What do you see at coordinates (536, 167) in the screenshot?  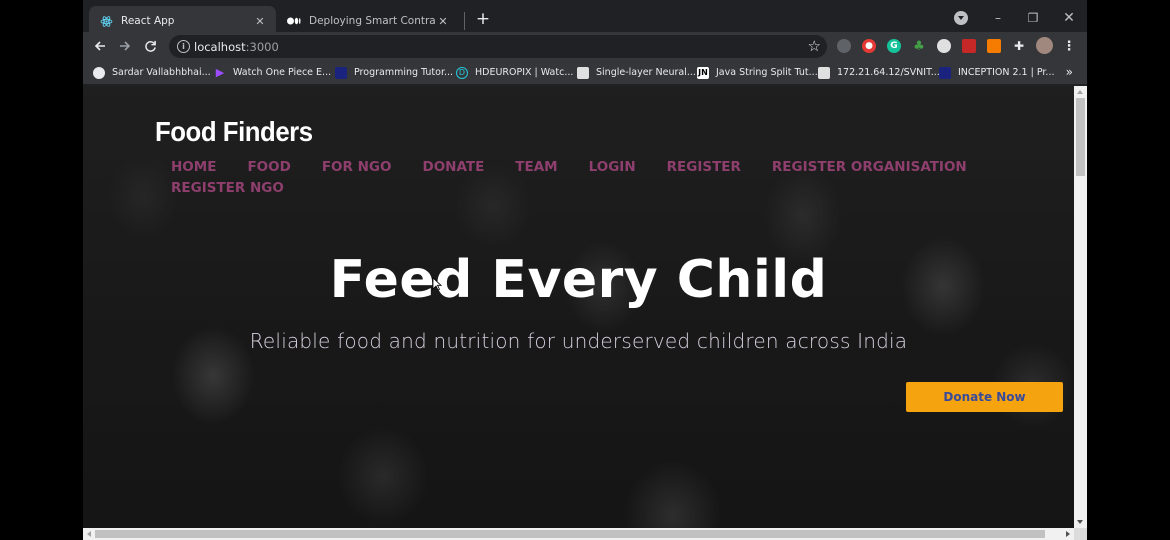 I see `nav-team: TEAM` at bounding box center [536, 167].